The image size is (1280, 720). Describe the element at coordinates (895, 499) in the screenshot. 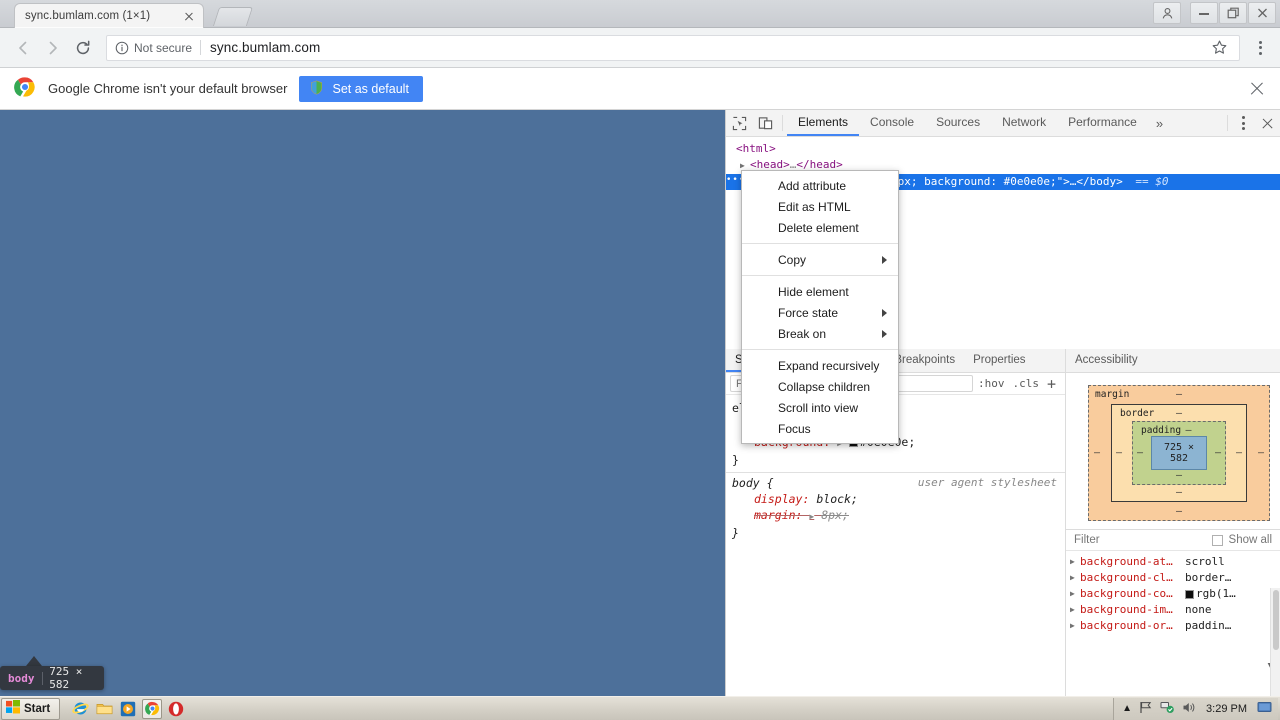

I see `style-prop-display: display: block;` at that location.